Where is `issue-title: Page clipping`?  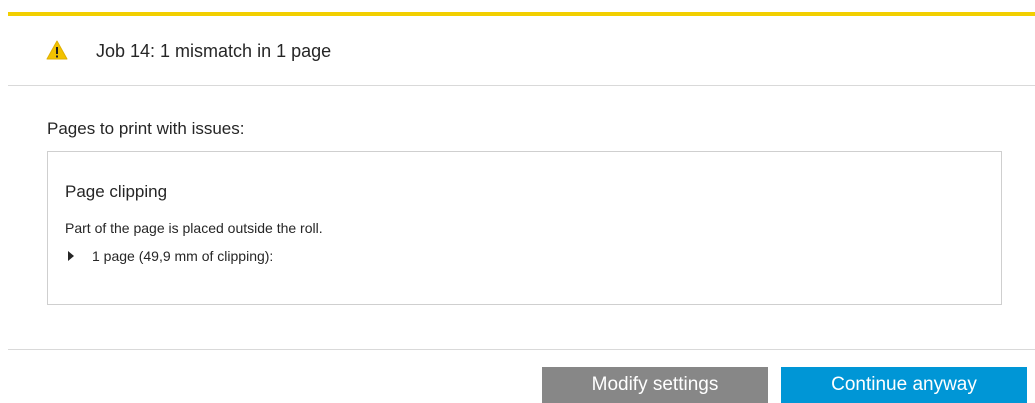 issue-title: Page clipping is located at coordinates (116, 191).